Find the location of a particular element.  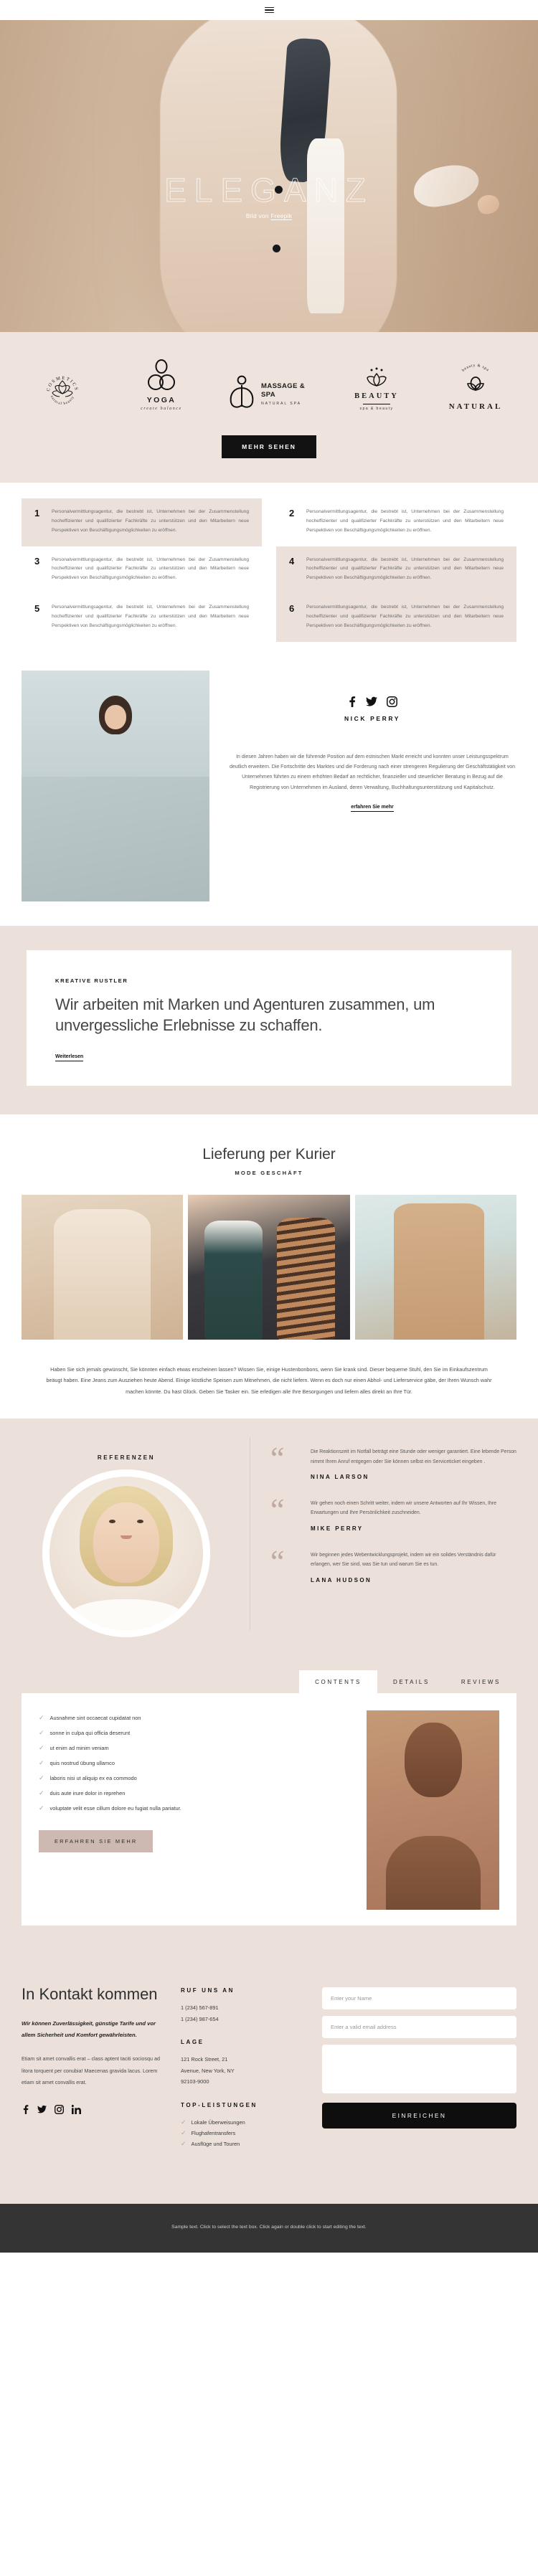

brand-logo-beauty: BEAUTY spa & beauty is located at coordinates (377, 389).